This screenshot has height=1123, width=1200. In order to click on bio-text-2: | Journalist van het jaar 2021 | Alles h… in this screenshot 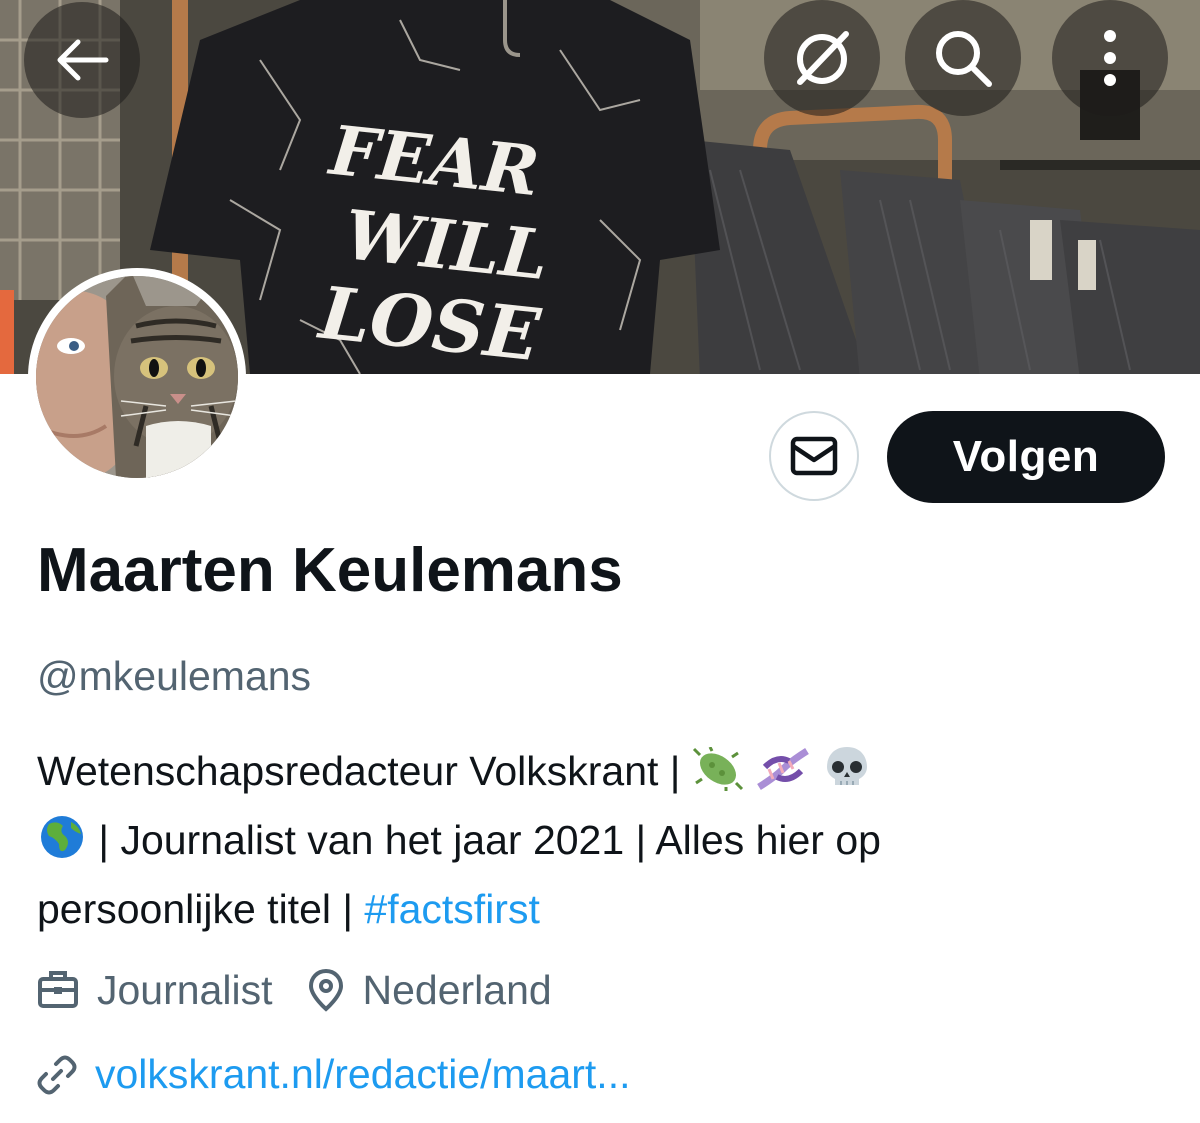, I will do `click(489, 840)`.